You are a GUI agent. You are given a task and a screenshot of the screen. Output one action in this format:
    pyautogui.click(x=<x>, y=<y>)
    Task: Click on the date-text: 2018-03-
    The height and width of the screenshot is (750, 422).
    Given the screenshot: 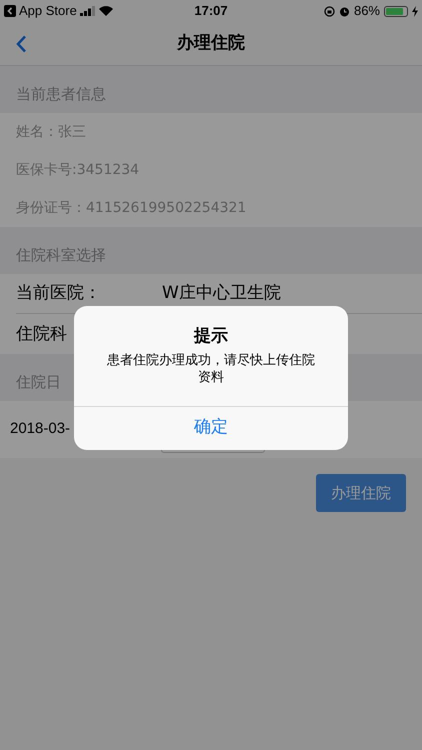 What is the action you would take?
    pyautogui.click(x=40, y=429)
    